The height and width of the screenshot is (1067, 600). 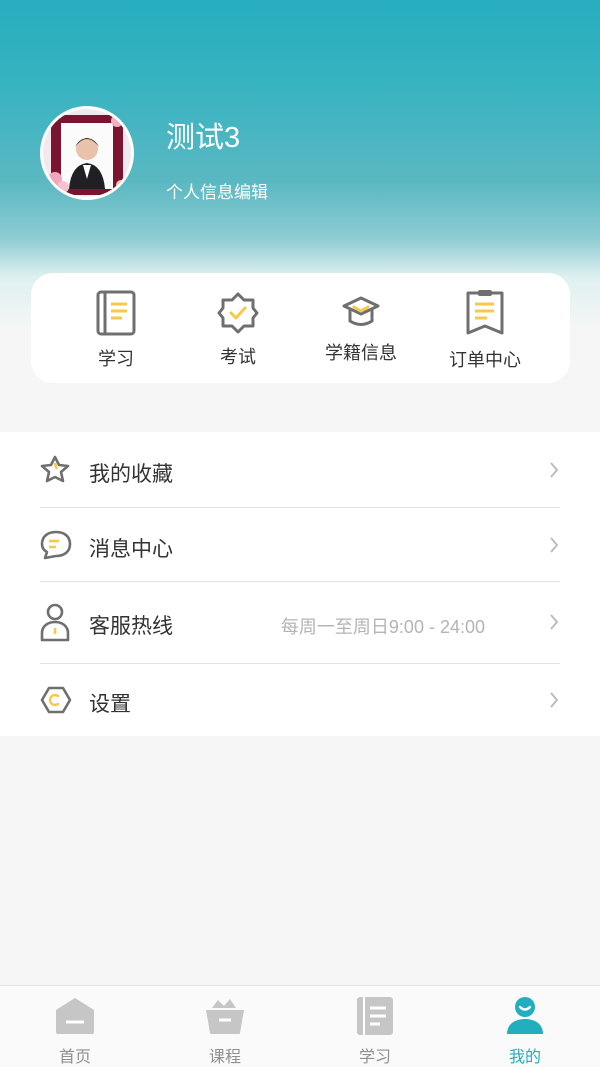 I want to click on clipboard-icon, so click(x=485, y=312).